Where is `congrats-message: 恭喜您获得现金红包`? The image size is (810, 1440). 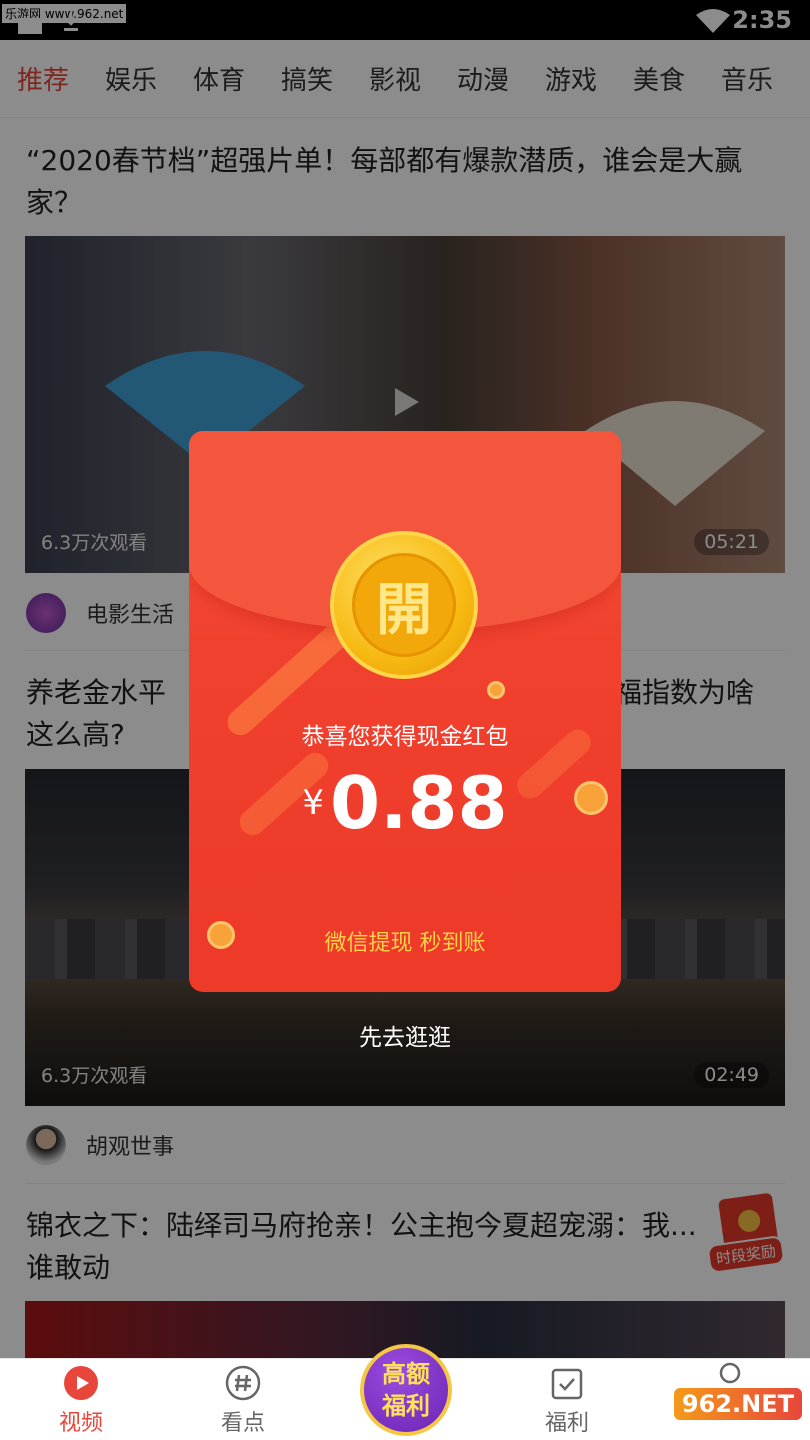 congrats-message: 恭喜您获得现金红包 is located at coordinates (405, 737).